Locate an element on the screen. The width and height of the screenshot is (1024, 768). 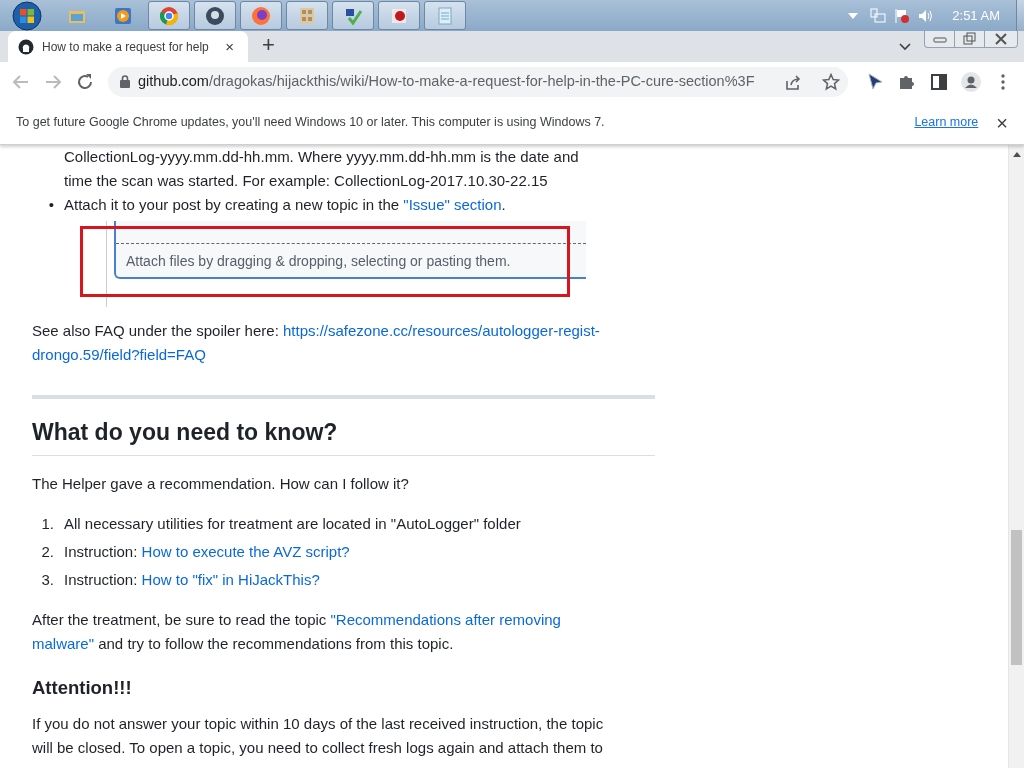
list-item-text: Attach it to your post by creating a new topic in the "Issue" section. is located at coordinates (285, 205).